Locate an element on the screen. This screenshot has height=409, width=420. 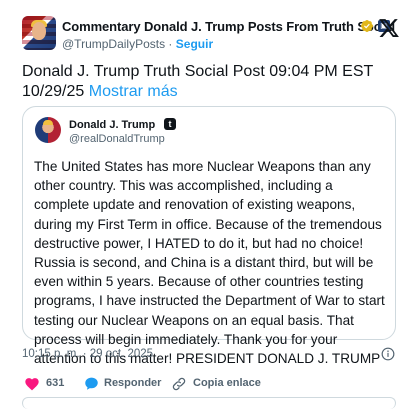
copy-link-button: Copia enlace is located at coordinates (226, 384).